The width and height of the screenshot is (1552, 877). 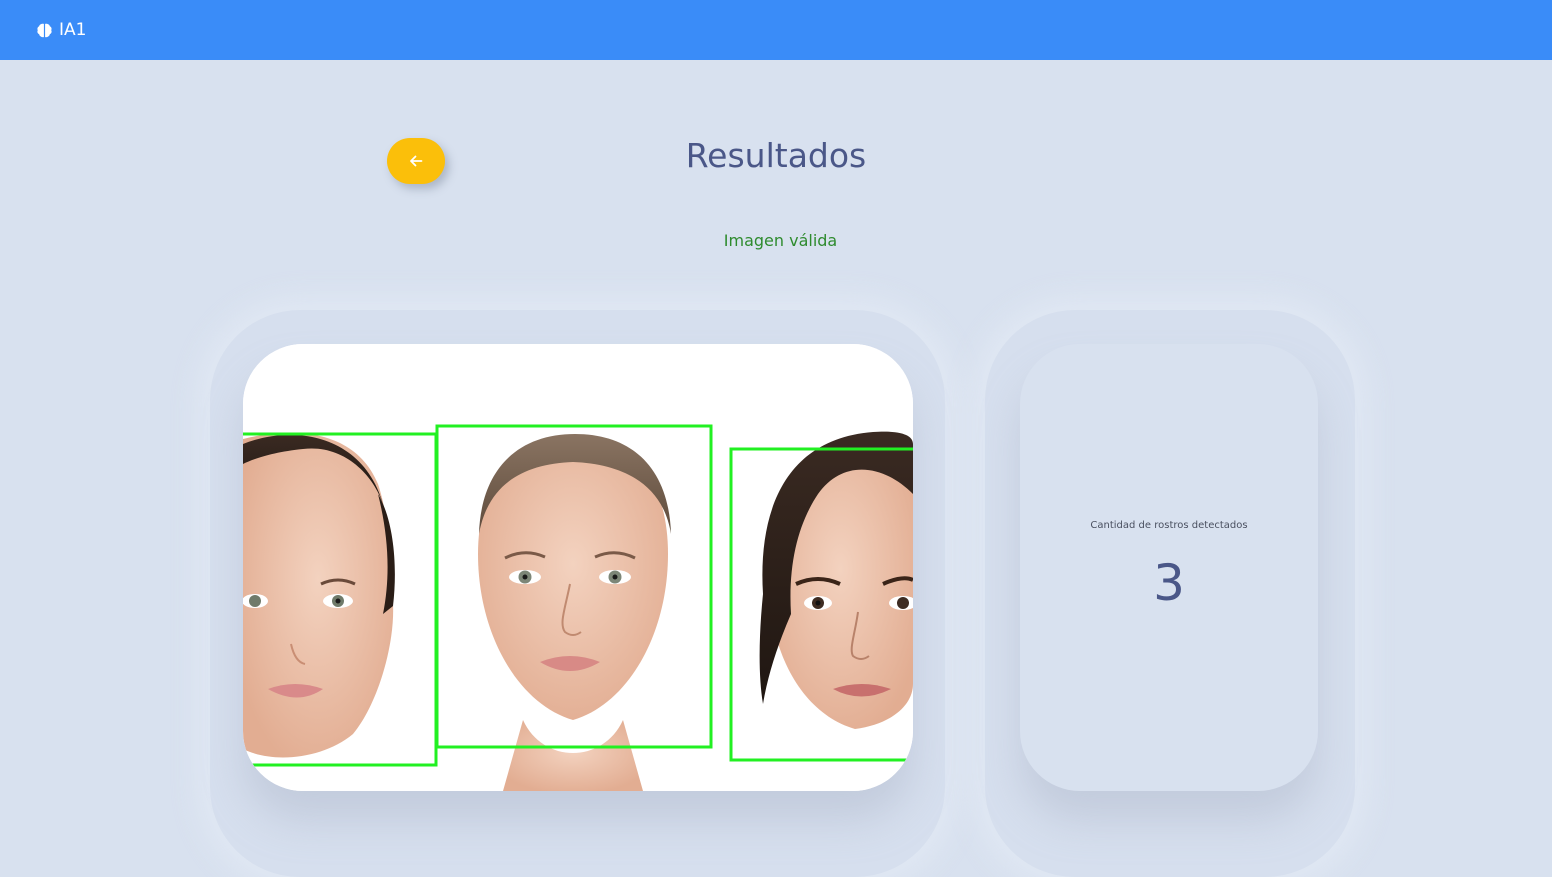 I want to click on face-count-value: 3, so click(x=1169, y=583).